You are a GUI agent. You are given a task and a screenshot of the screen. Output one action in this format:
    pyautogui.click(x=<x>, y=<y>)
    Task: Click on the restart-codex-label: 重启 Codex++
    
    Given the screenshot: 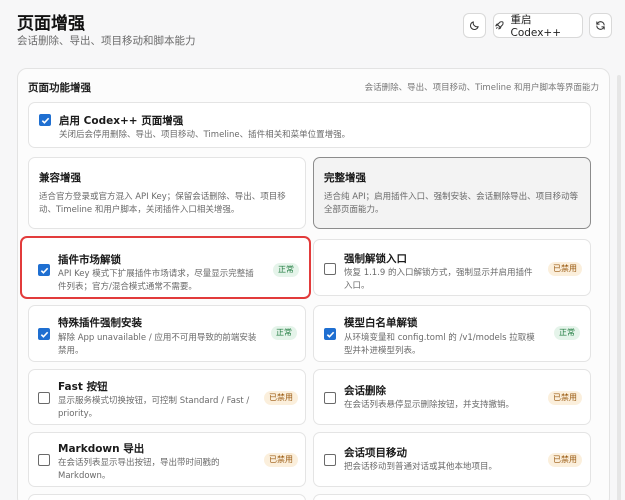 What is the action you would take?
    pyautogui.click(x=536, y=26)
    